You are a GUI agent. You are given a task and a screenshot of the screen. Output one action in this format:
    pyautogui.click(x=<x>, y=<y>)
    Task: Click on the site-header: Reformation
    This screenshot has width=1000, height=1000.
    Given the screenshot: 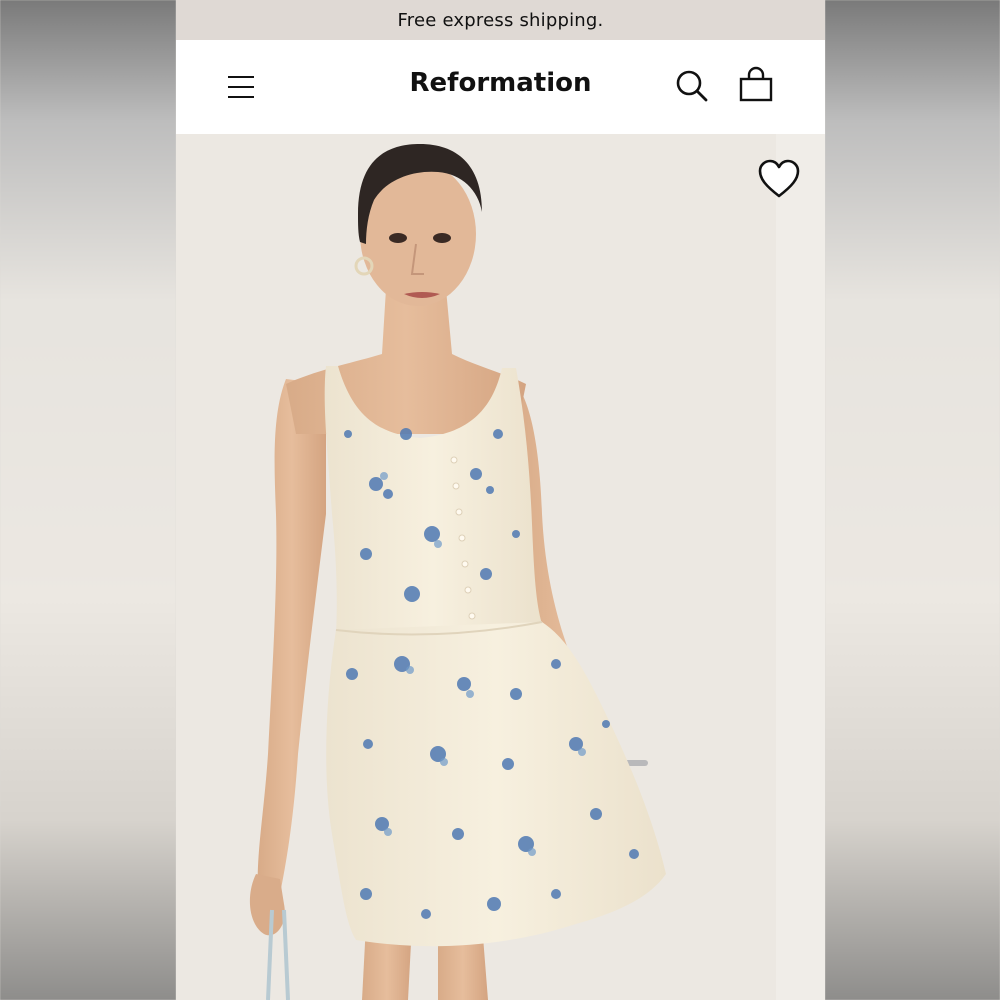 What is the action you would take?
    pyautogui.click(x=500, y=87)
    